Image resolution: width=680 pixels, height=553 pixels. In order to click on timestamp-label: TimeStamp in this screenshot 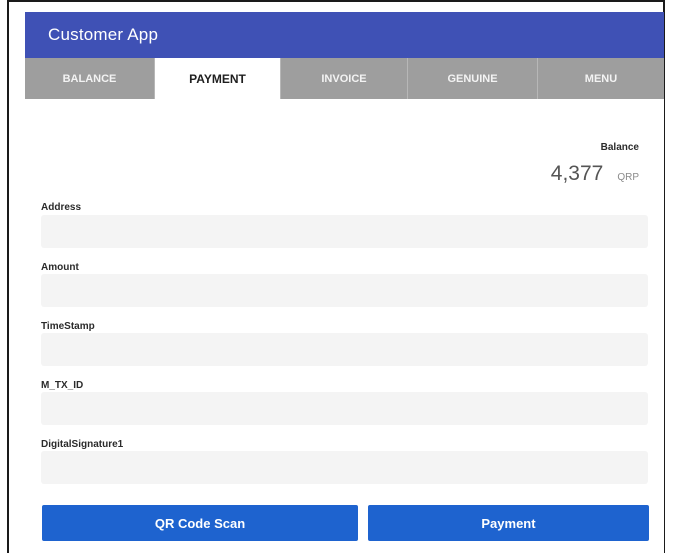, I will do `click(68, 326)`.